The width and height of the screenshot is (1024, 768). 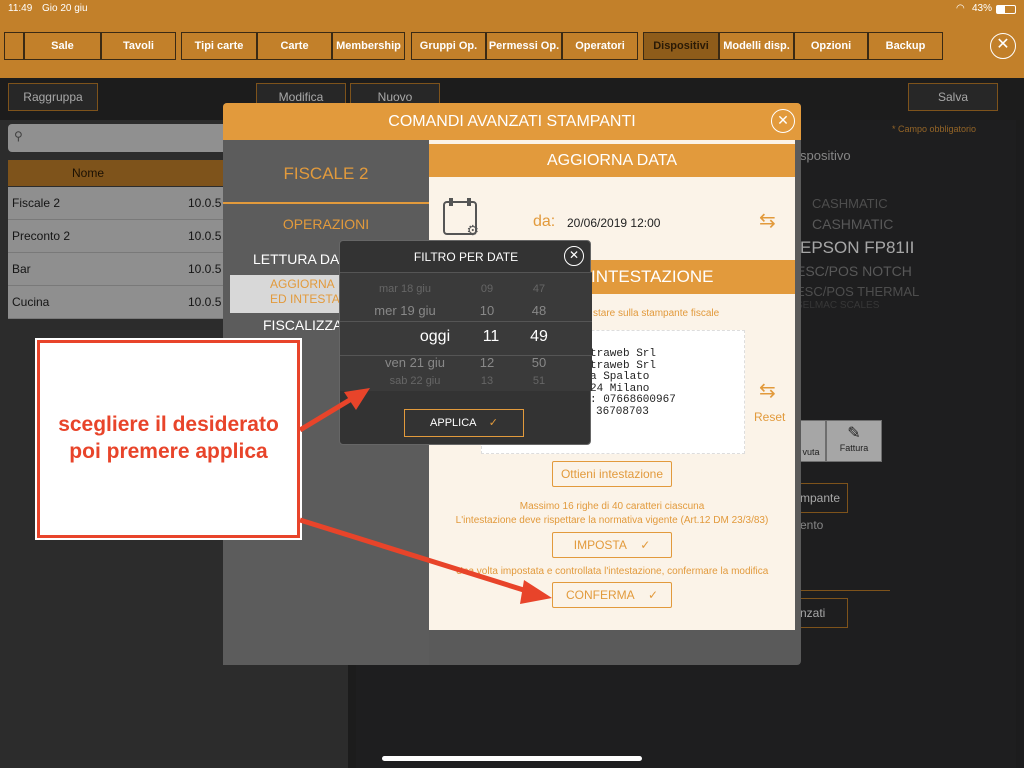 What do you see at coordinates (536, 592) in the screenshot?
I see `arrow-head` at bounding box center [536, 592].